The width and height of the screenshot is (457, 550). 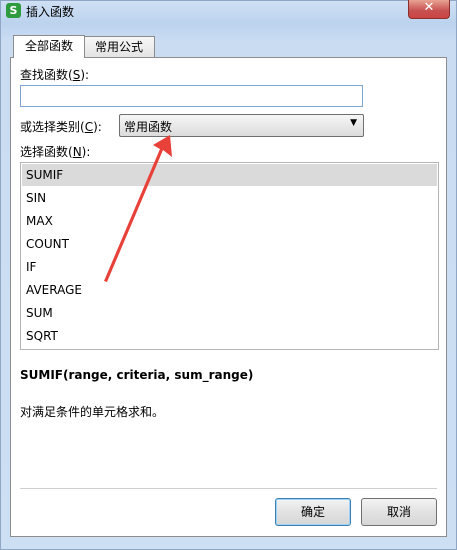 What do you see at coordinates (229, 267) in the screenshot?
I see `function-item-if: IF` at bounding box center [229, 267].